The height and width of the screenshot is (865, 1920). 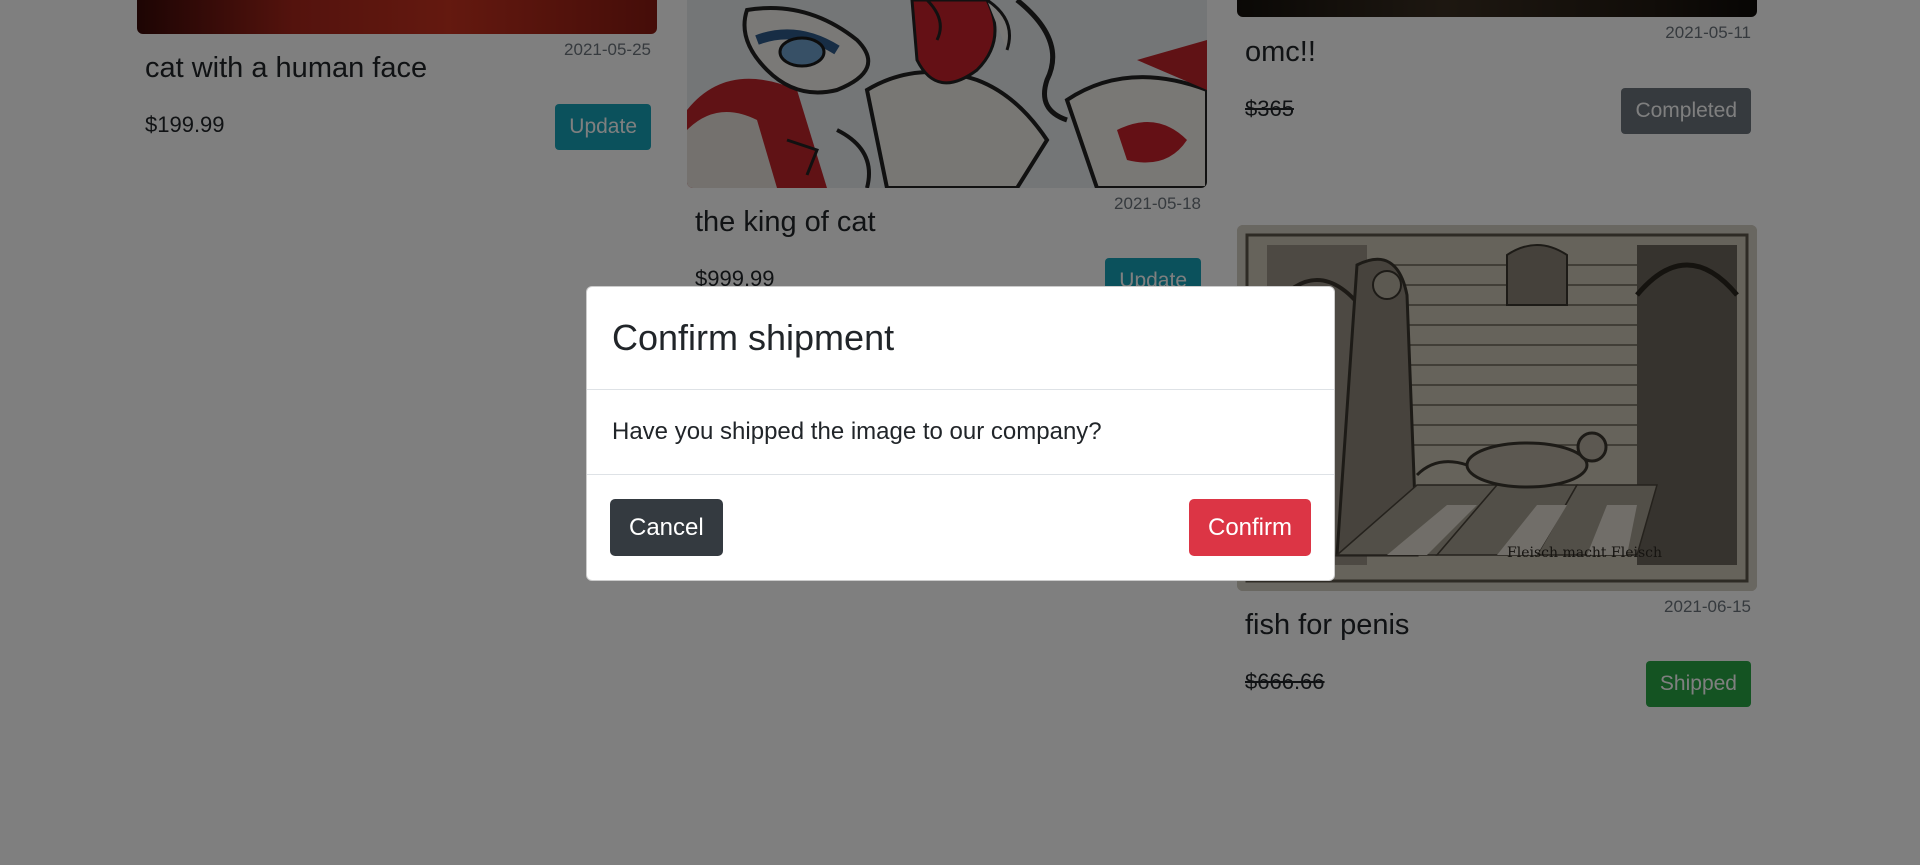 What do you see at coordinates (753, 337) in the screenshot?
I see `modal-title: Confirm shipment` at bounding box center [753, 337].